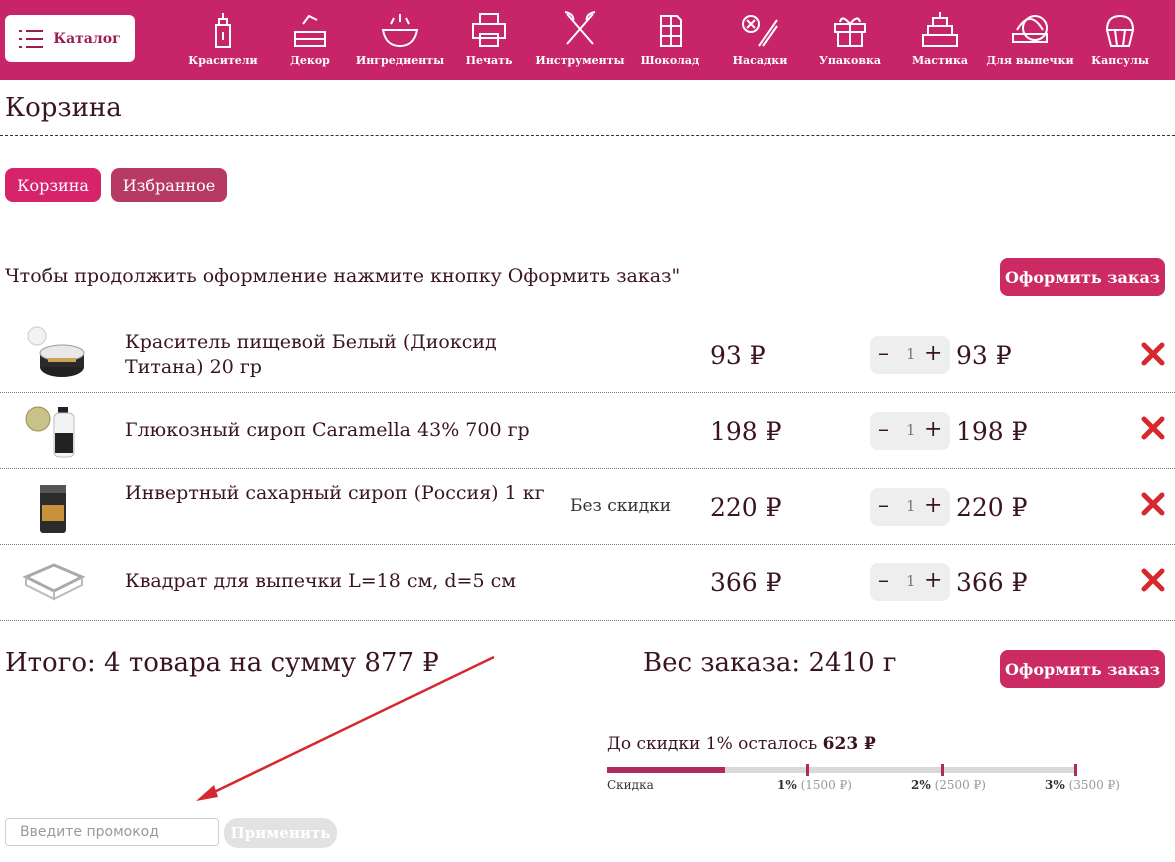 The image size is (1175, 862). I want to click on title-divider, so click(587, 135).